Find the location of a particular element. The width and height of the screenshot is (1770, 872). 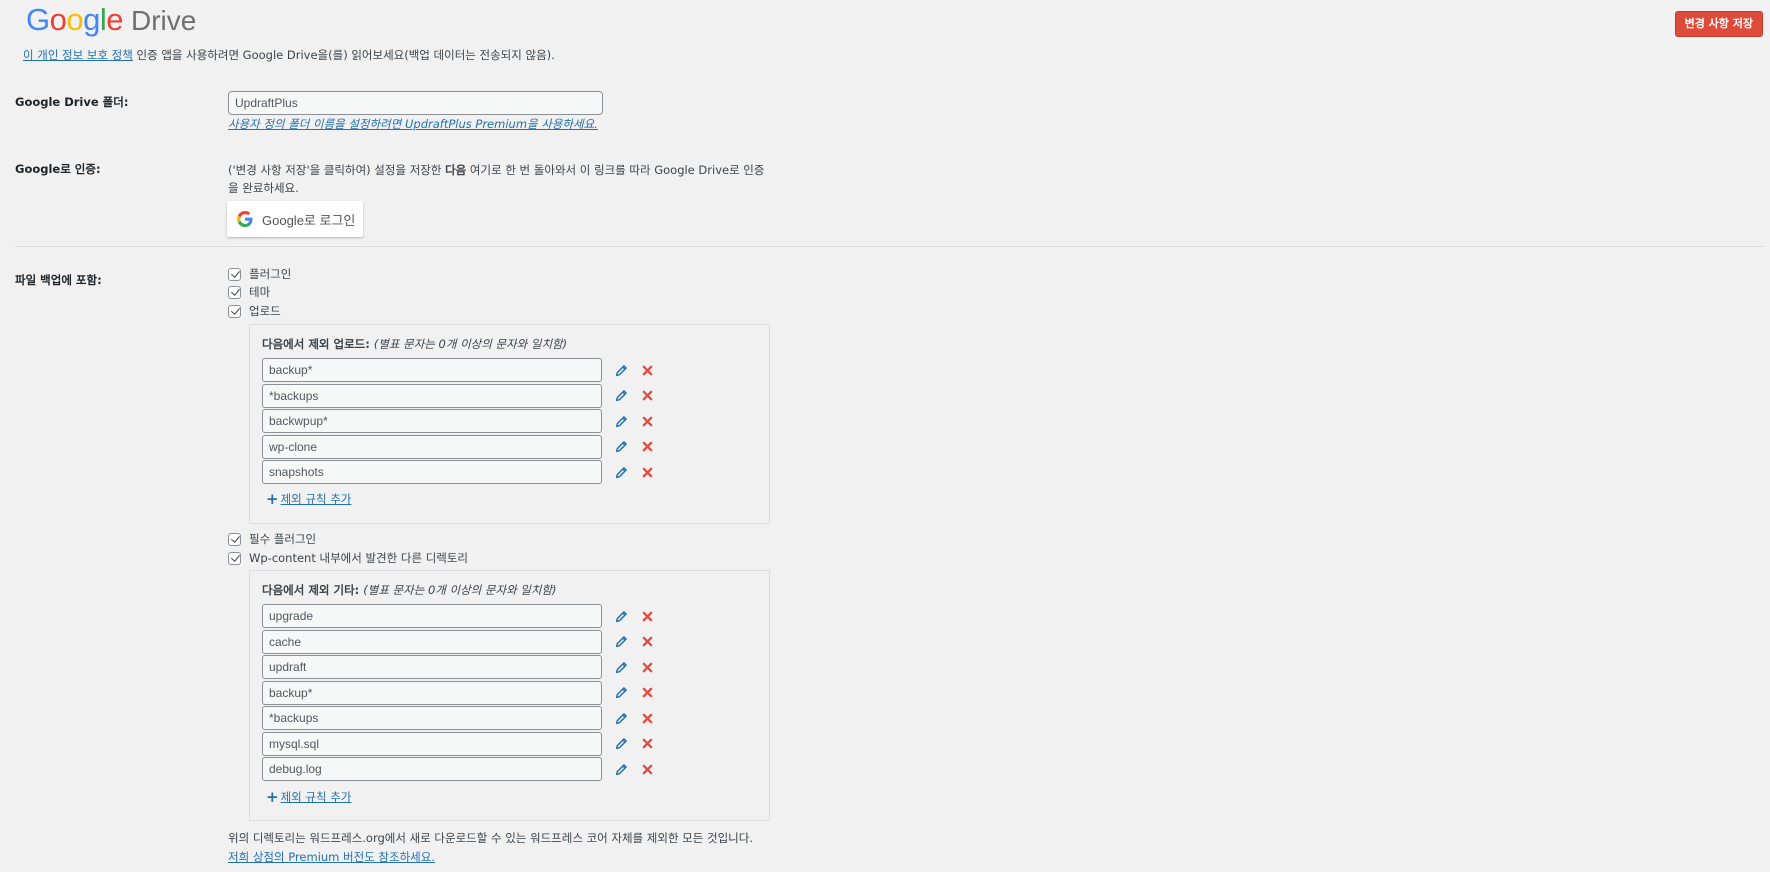

mu-plugins-checkbox is located at coordinates (234, 539).